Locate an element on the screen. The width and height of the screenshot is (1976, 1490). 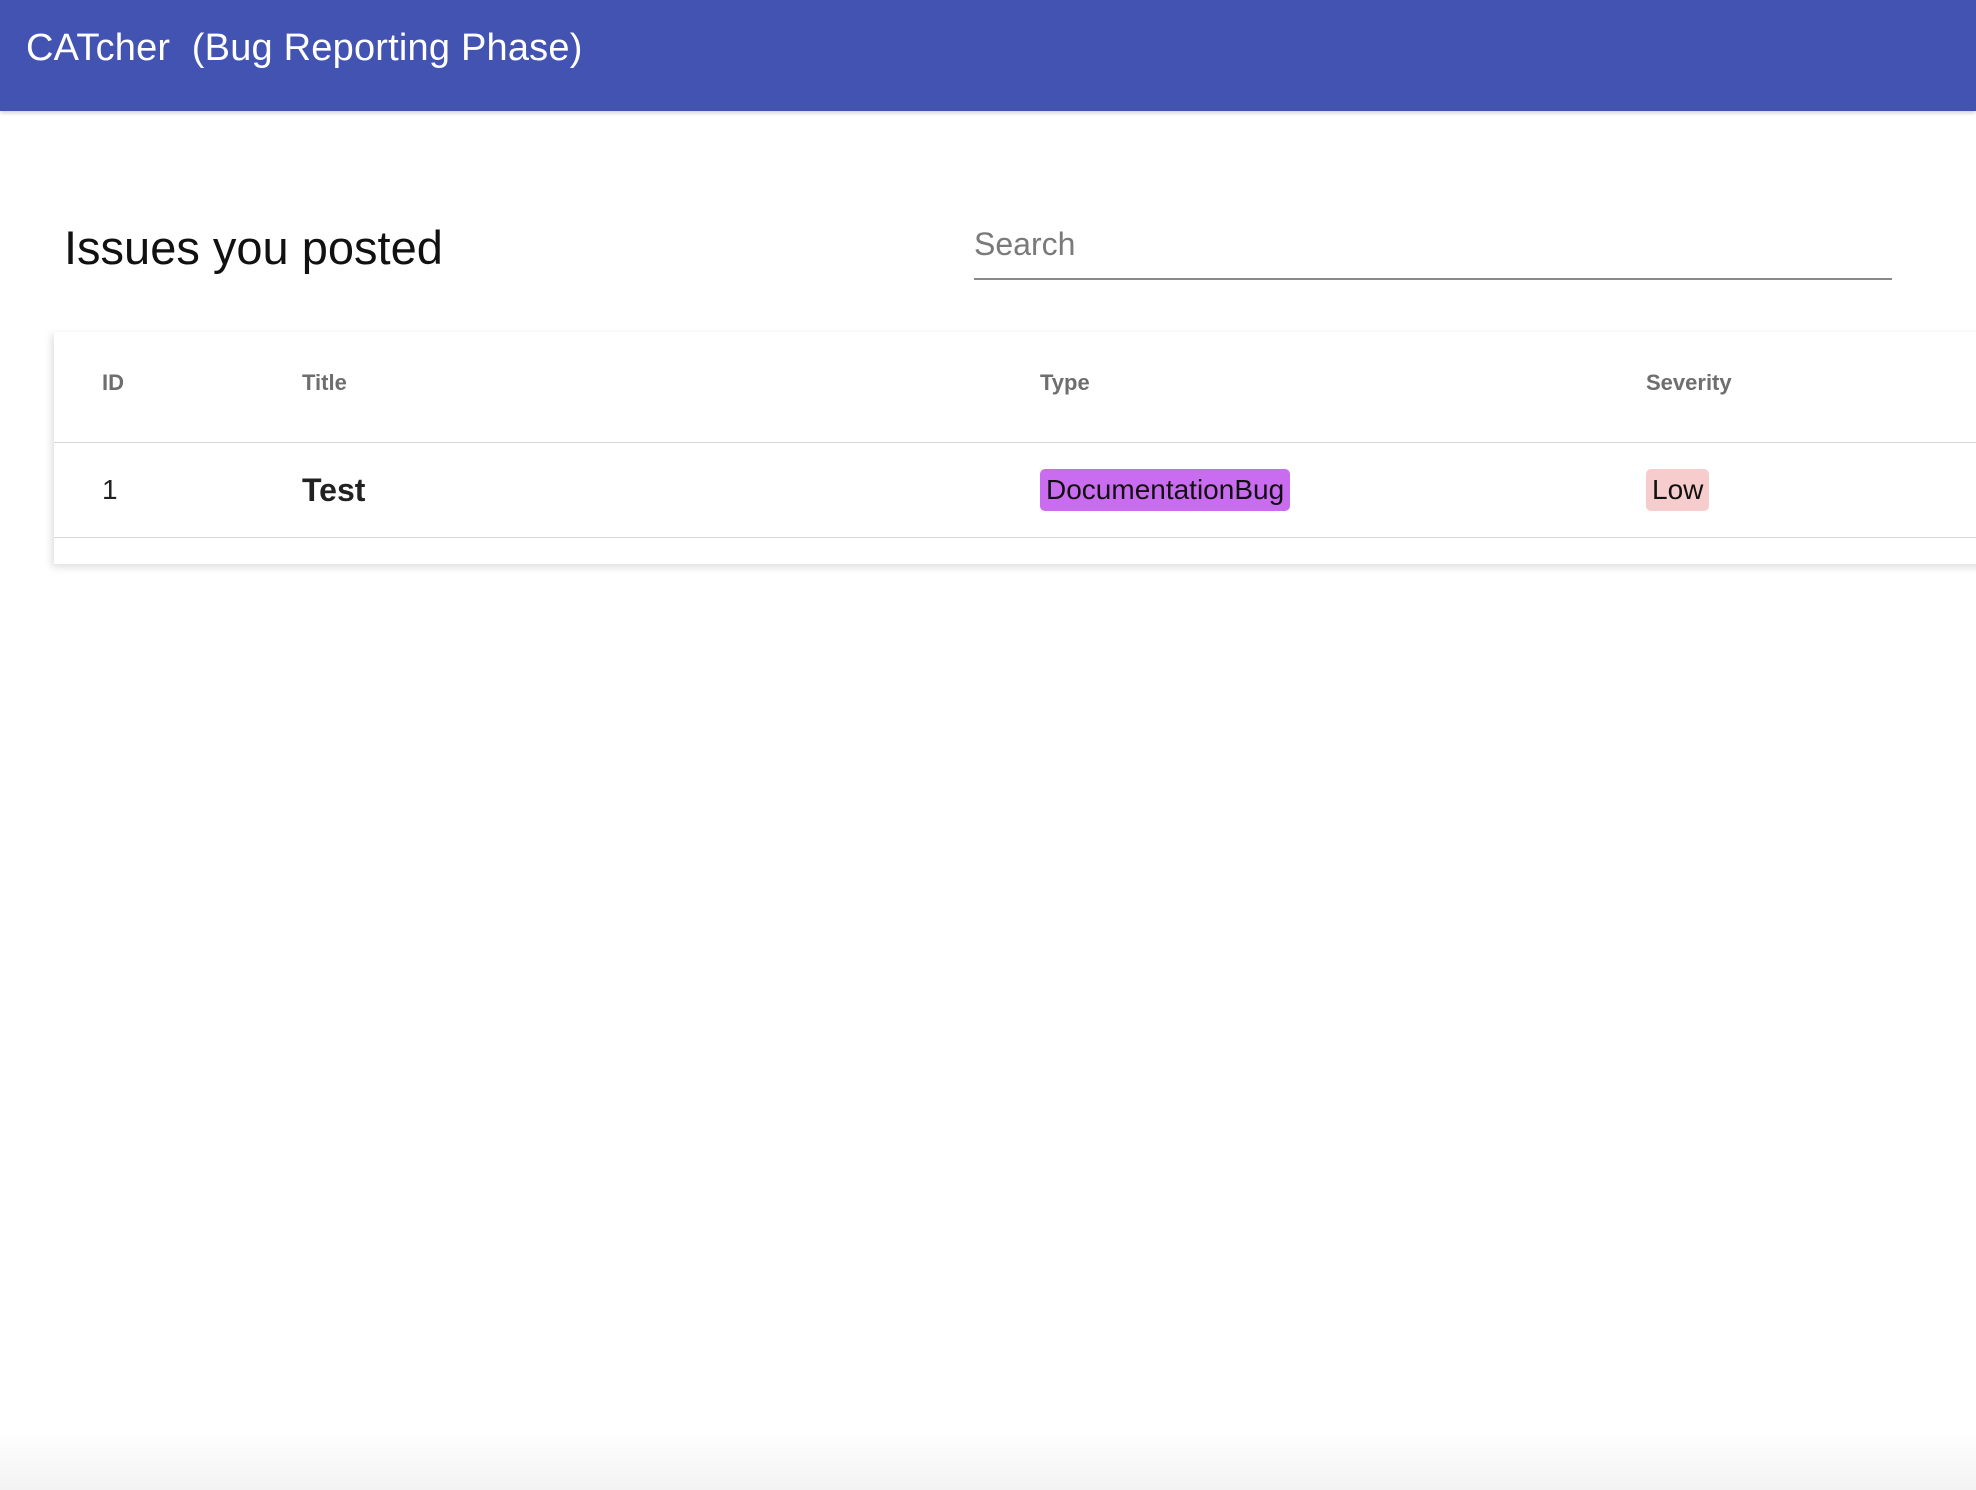
issue-severity-cell: Low is located at coordinates (1678, 490).